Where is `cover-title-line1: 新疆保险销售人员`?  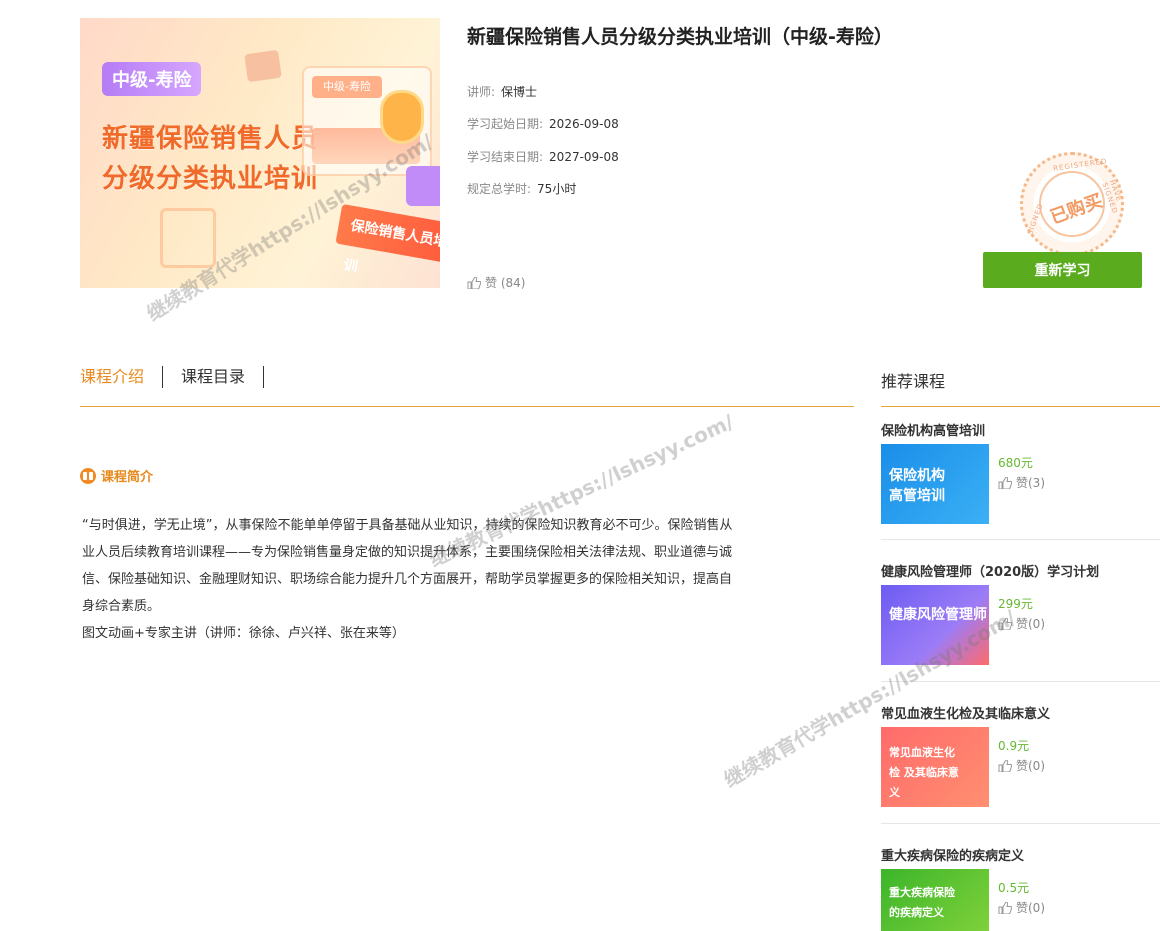 cover-title-line1: 新疆保险销售人员 is located at coordinates (210, 139).